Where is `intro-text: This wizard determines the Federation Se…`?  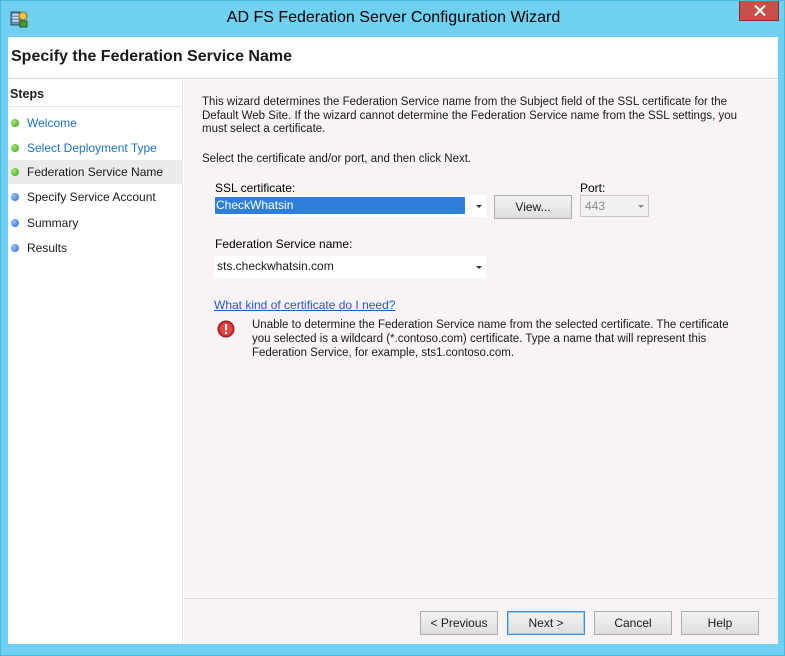 intro-text: This wizard determines the Federation Se… is located at coordinates (470, 115).